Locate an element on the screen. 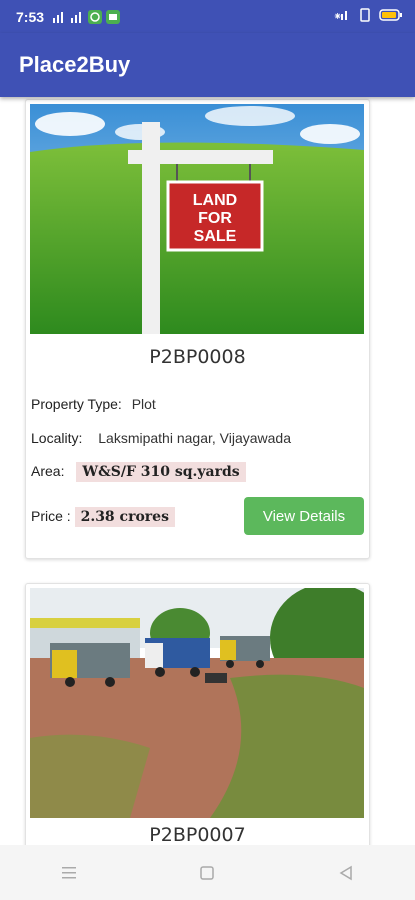  svg-text: SALE is located at coordinates (215, 236).